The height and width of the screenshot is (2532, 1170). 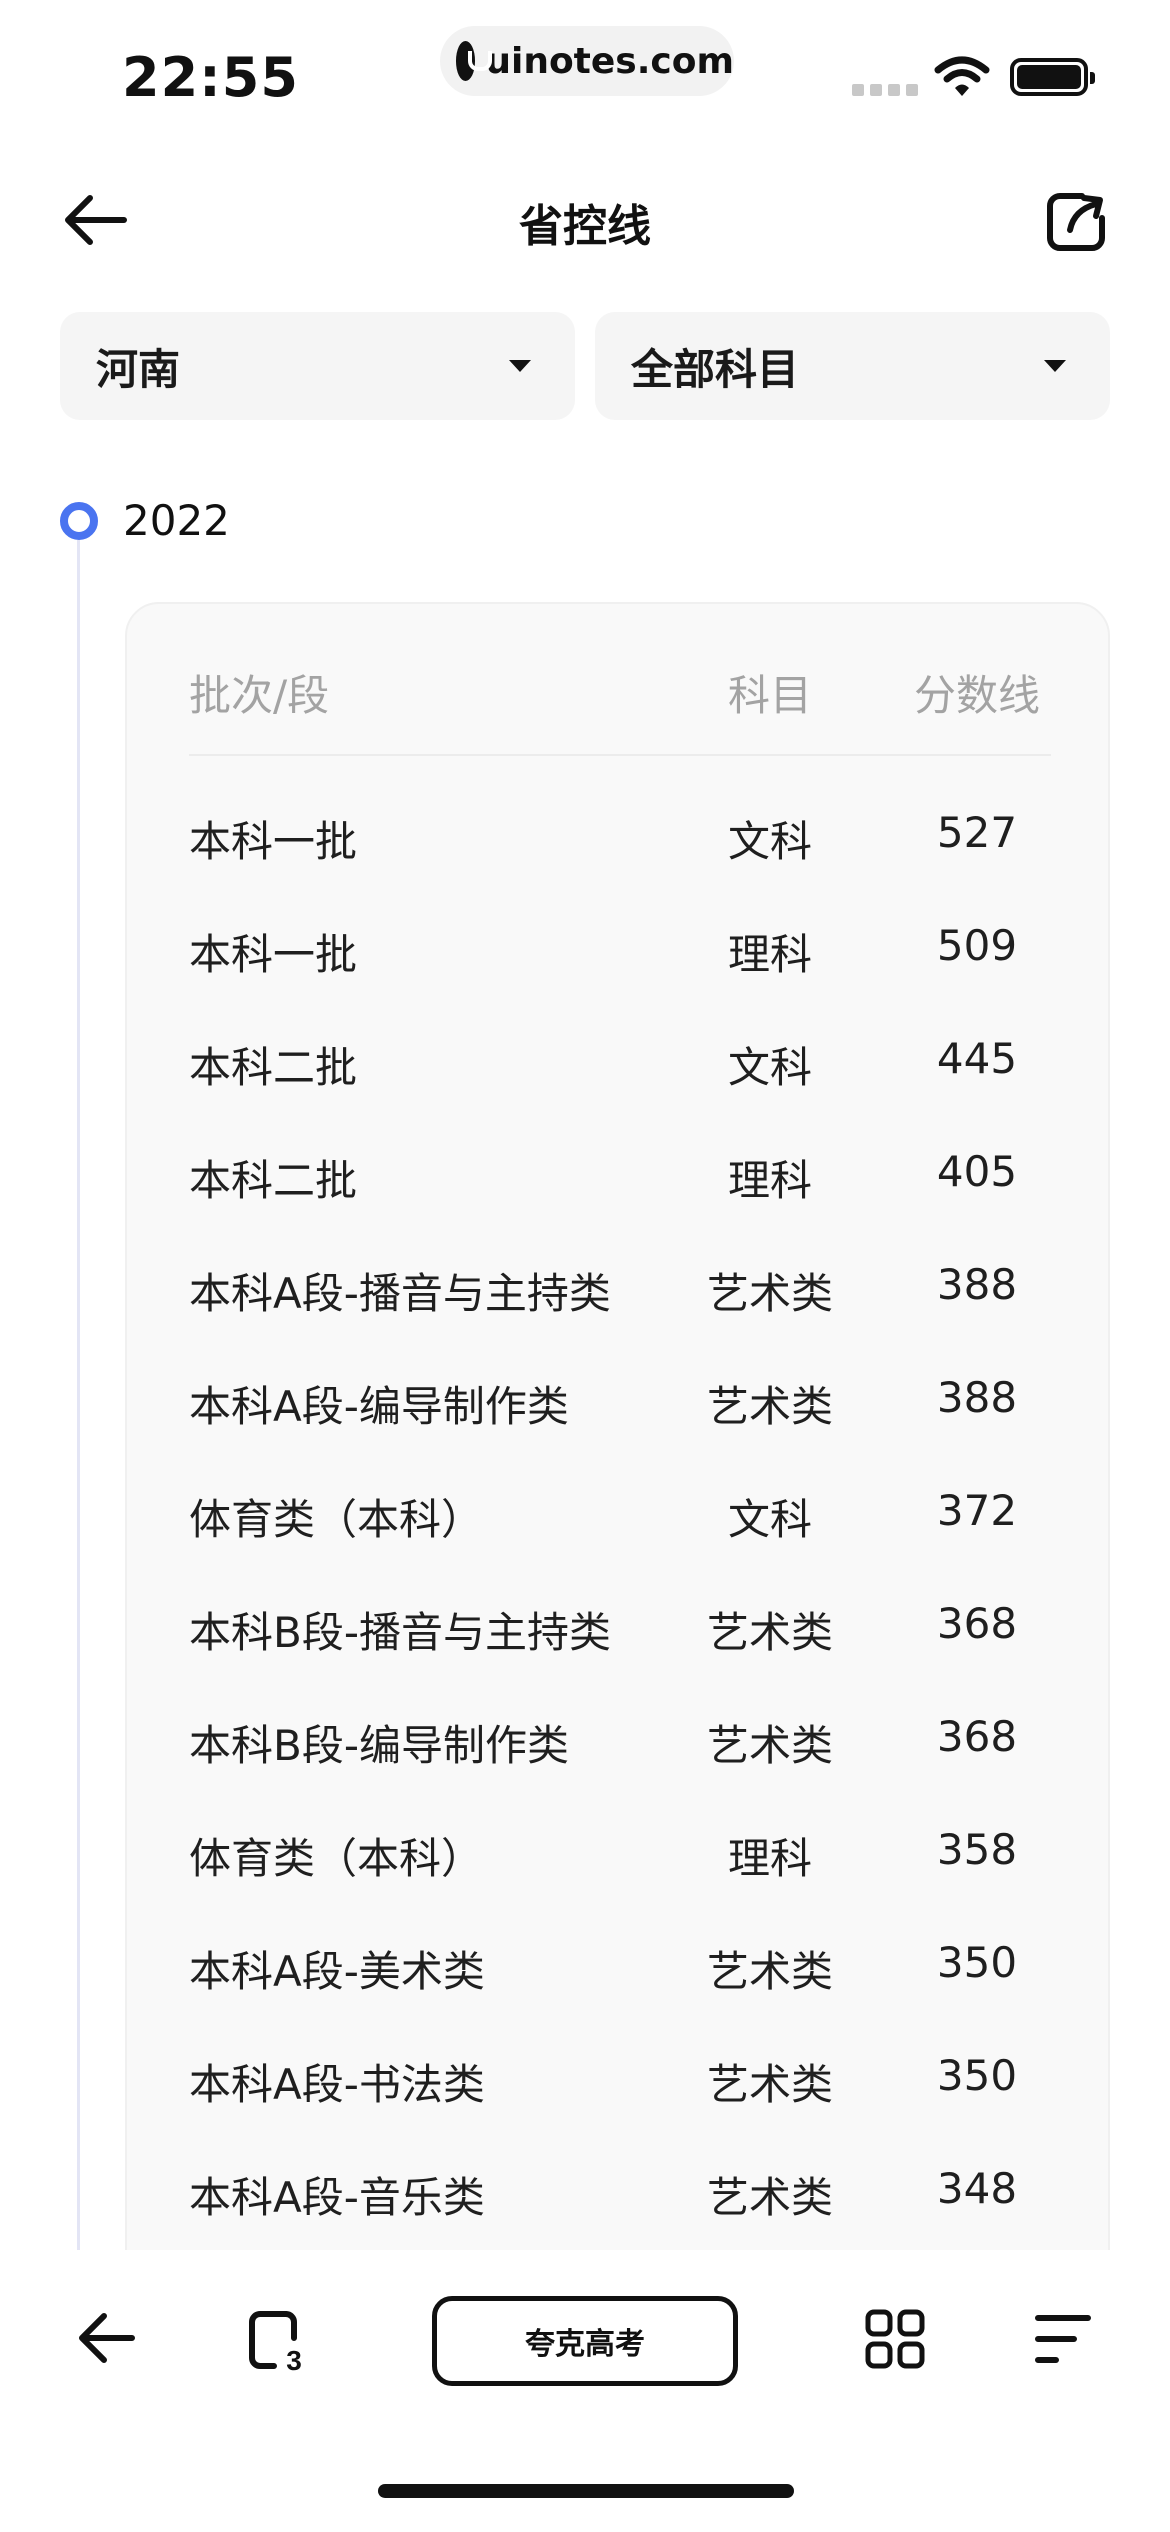 What do you see at coordinates (337, 2197) in the screenshot?
I see `row-batch: 本科A段-音乐类` at bounding box center [337, 2197].